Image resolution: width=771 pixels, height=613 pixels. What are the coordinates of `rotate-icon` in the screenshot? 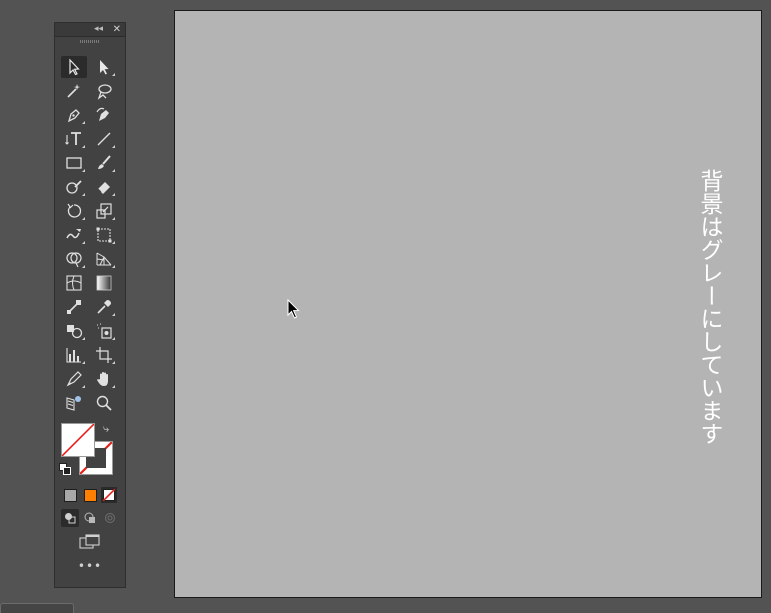 It's located at (74, 210).